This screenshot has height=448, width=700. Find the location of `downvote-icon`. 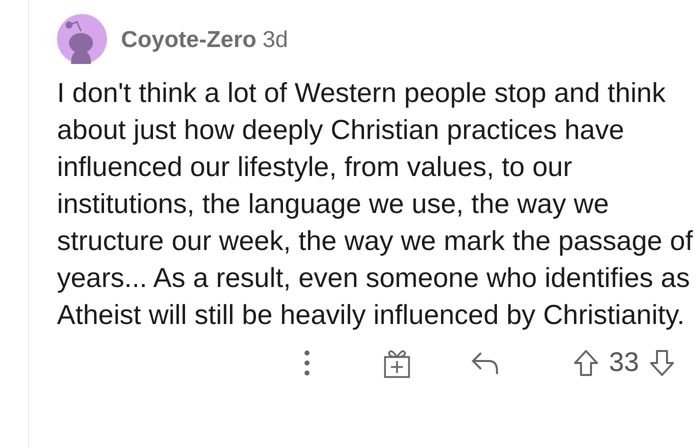

downvote-icon is located at coordinates (662, 362).